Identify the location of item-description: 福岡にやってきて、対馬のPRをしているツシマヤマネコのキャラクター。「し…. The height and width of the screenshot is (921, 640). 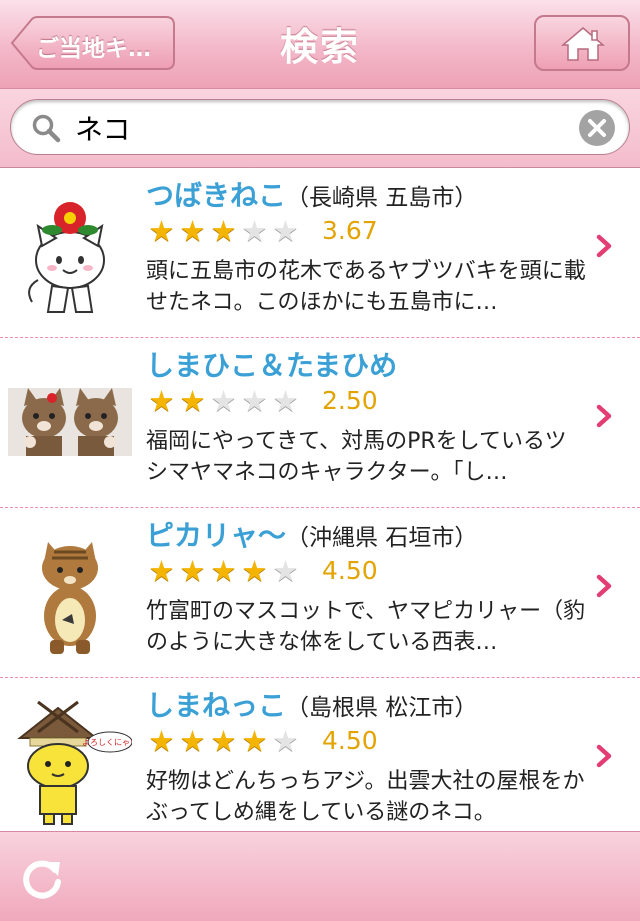
(356, 457).